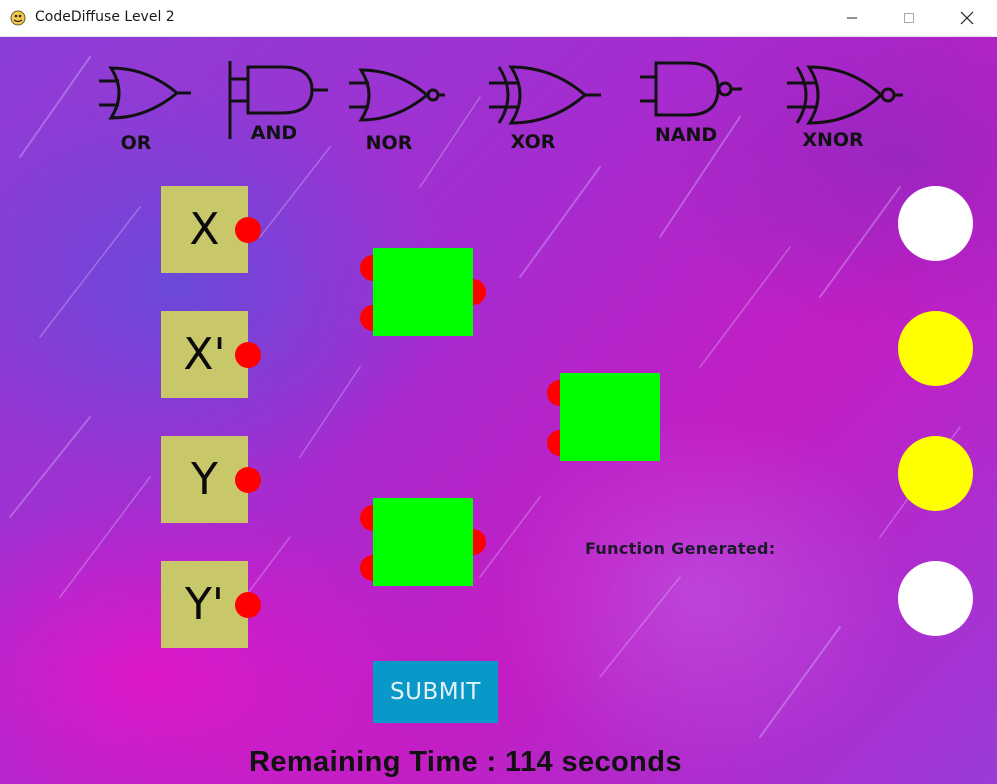 Image resolution: width=997 pixels, height=784 pixels. I want to click on minimize-icon, so click(852, 18).